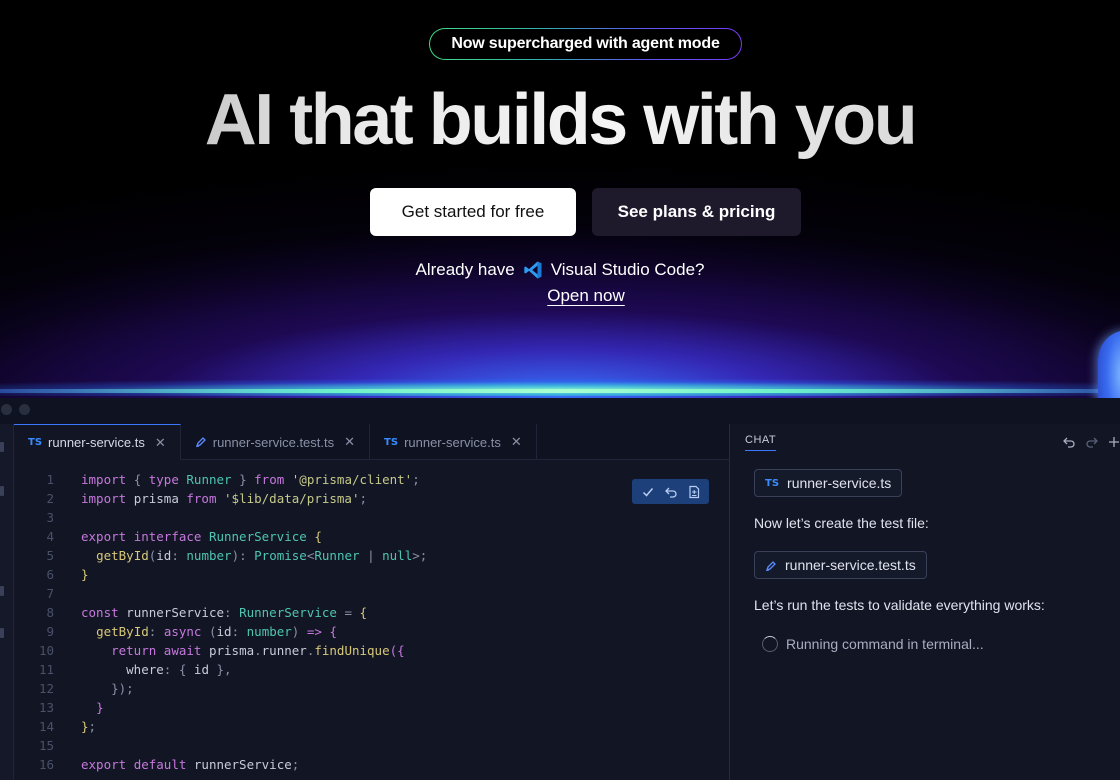 This screenshot has height=780, width=1120. What do you see at coordinates (533, 270) in the screenshot?
I see `vscode-logo-icon` at bounding box center [533, 270].